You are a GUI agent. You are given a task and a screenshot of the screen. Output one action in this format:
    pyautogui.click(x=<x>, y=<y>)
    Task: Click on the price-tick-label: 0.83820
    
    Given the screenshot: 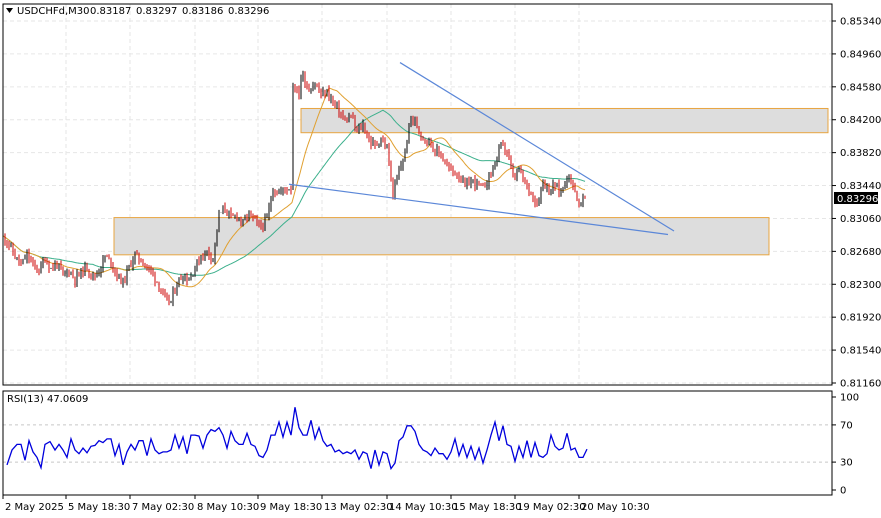 What is the action you would take?
    pyautogui.click(x=860, y=153)
    